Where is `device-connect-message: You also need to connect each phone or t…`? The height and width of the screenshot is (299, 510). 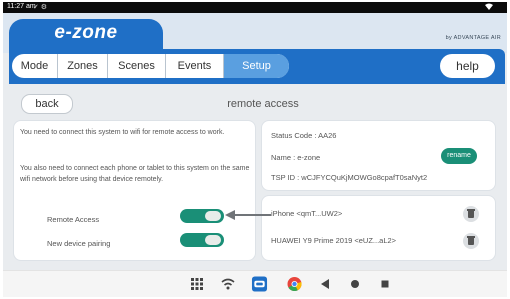 device-connect-message: You also need to connect each phone or t… is located at coordinates (135, 174).